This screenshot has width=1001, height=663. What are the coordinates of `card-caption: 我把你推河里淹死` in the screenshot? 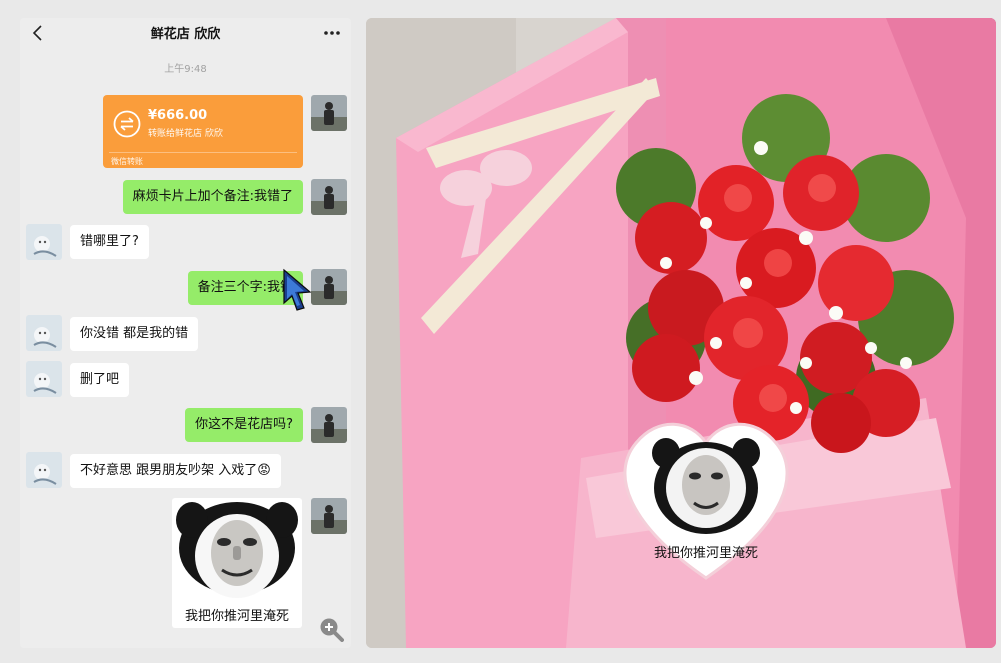 It's located at (705, 553).